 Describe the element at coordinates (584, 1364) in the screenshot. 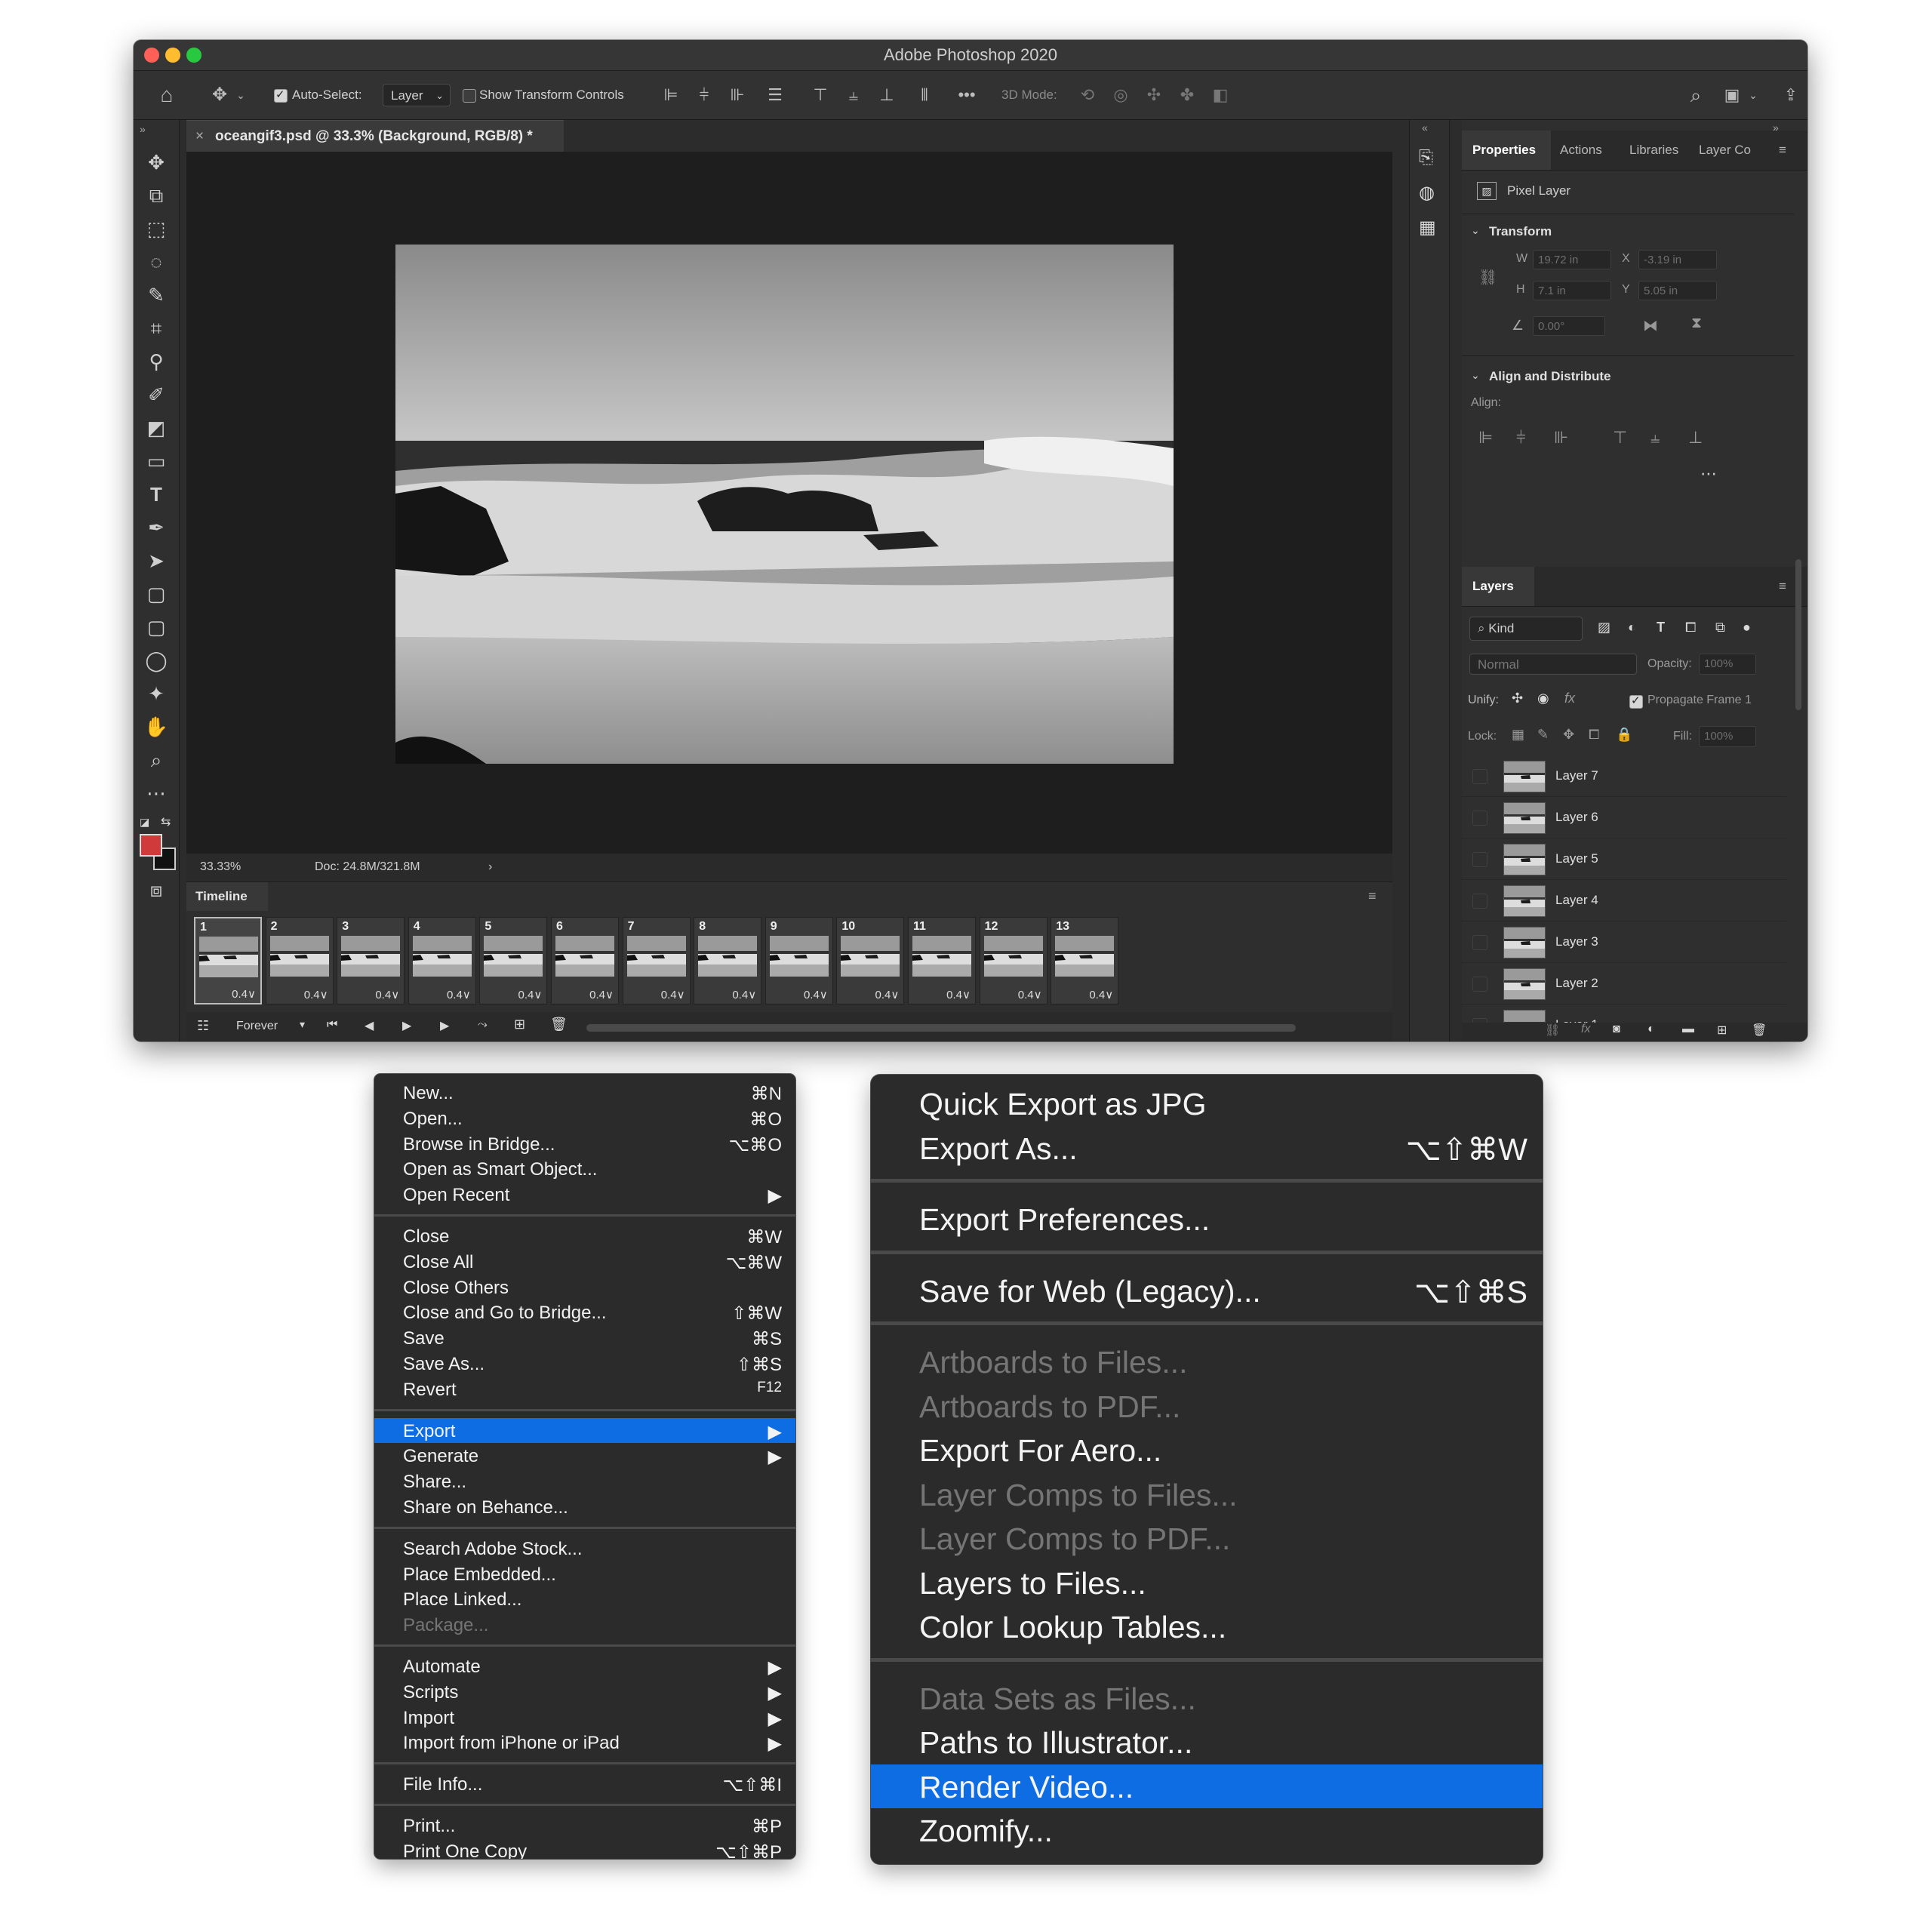

I see `file-menu-item: Save As... ⇧⌘S` at that location.